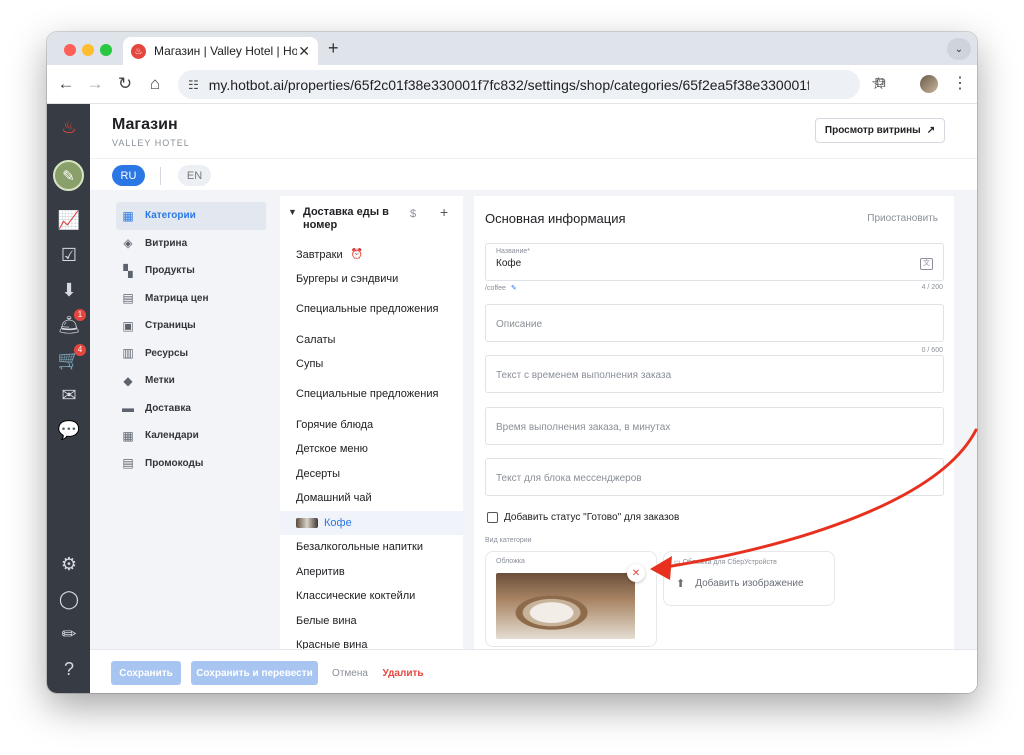 The image size is (1024, 755). What do you see at coordinates (353, 219) in the screenshot?
I see `category-group-title: Доставка еды в номер` at bounding box center [353, 219].